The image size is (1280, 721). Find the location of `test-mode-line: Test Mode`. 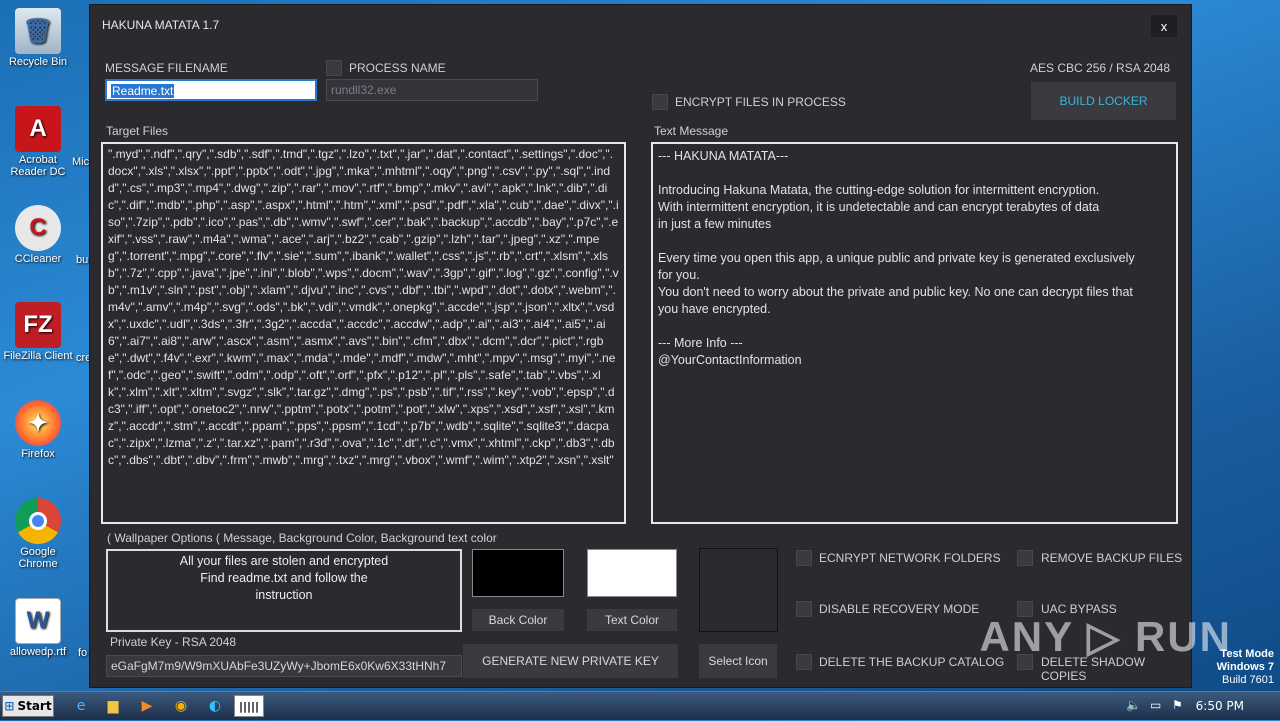

test-mode-line: Test Mode is located at coordinates (1247, 654).